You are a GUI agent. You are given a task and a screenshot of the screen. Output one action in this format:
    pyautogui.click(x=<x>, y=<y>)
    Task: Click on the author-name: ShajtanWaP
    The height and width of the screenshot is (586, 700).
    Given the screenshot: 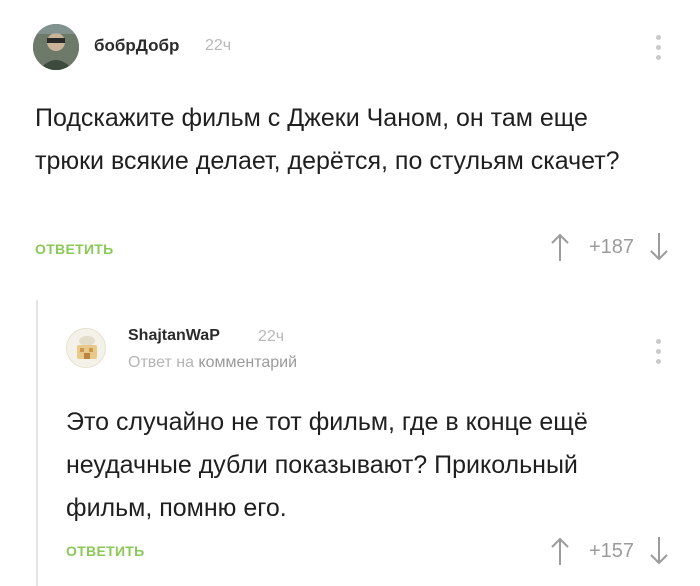 What is the action you would take?
    pyautogui.click(x=174, y=336)
    